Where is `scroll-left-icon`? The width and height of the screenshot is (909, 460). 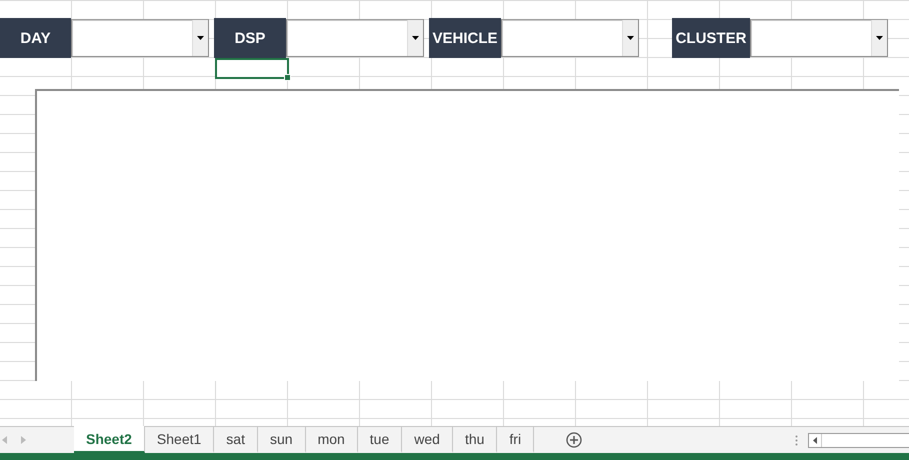 scroll-left-icon is located at coordinates (815, 440).